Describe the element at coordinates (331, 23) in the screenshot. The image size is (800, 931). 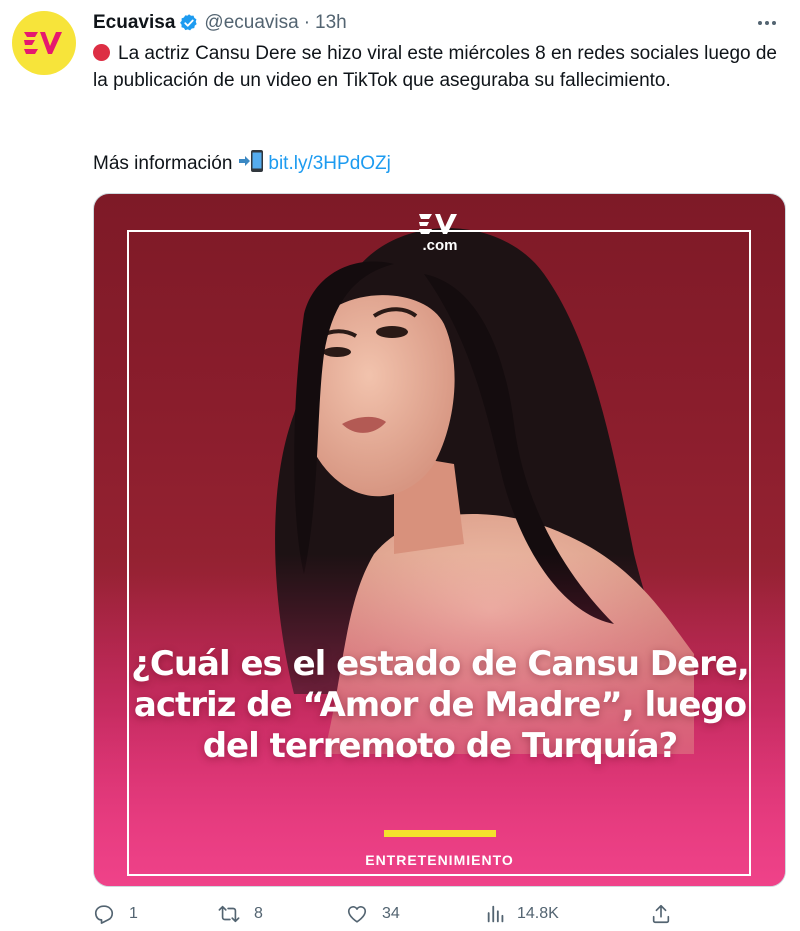
I see `tweet-timestamp: 13h` at that location.